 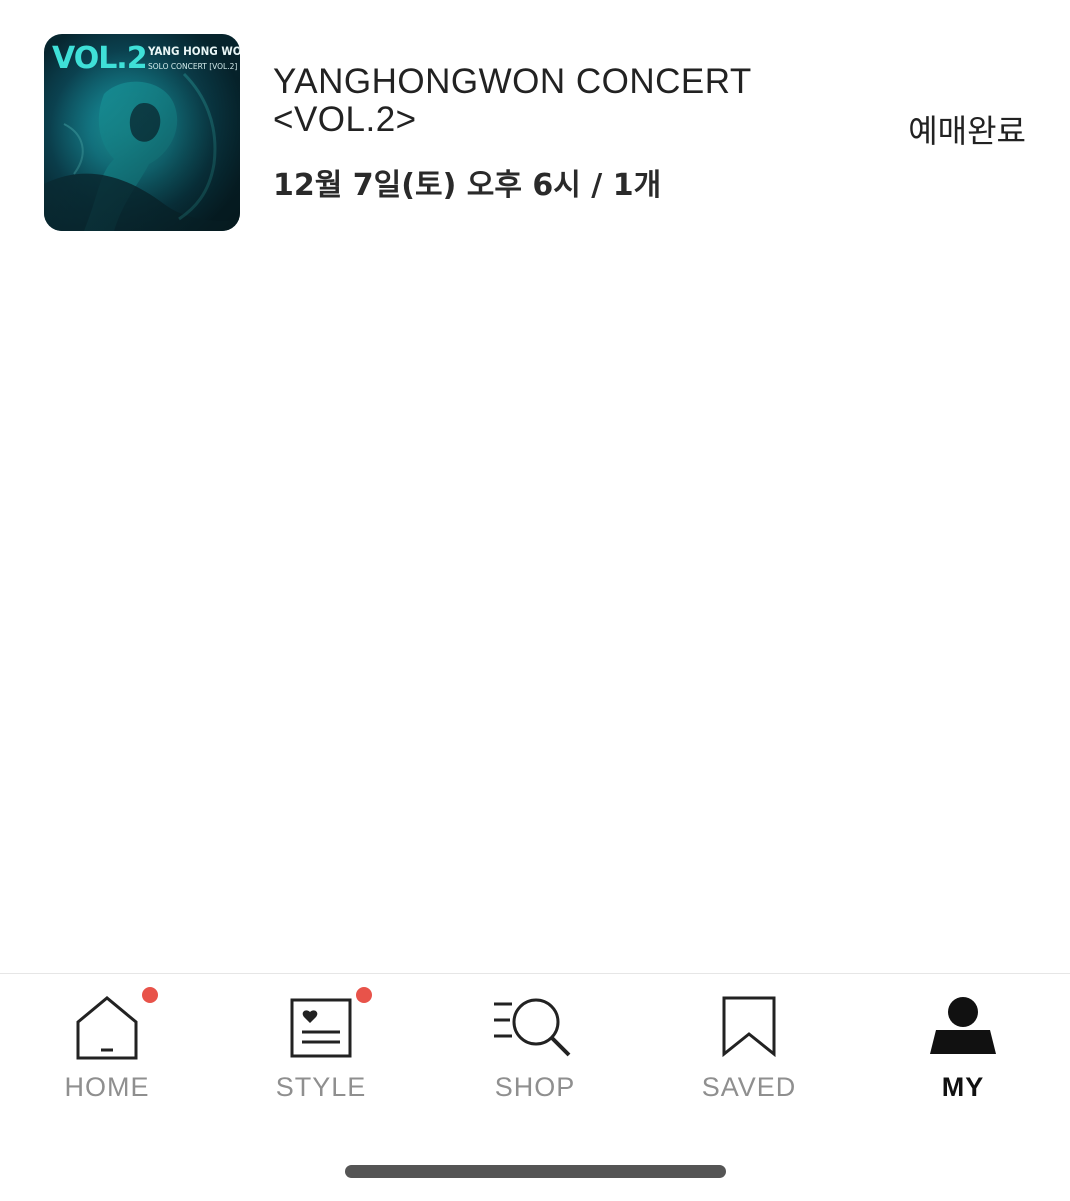 I want to click on tab-style: STYLE, so click(x=321, y=1044).